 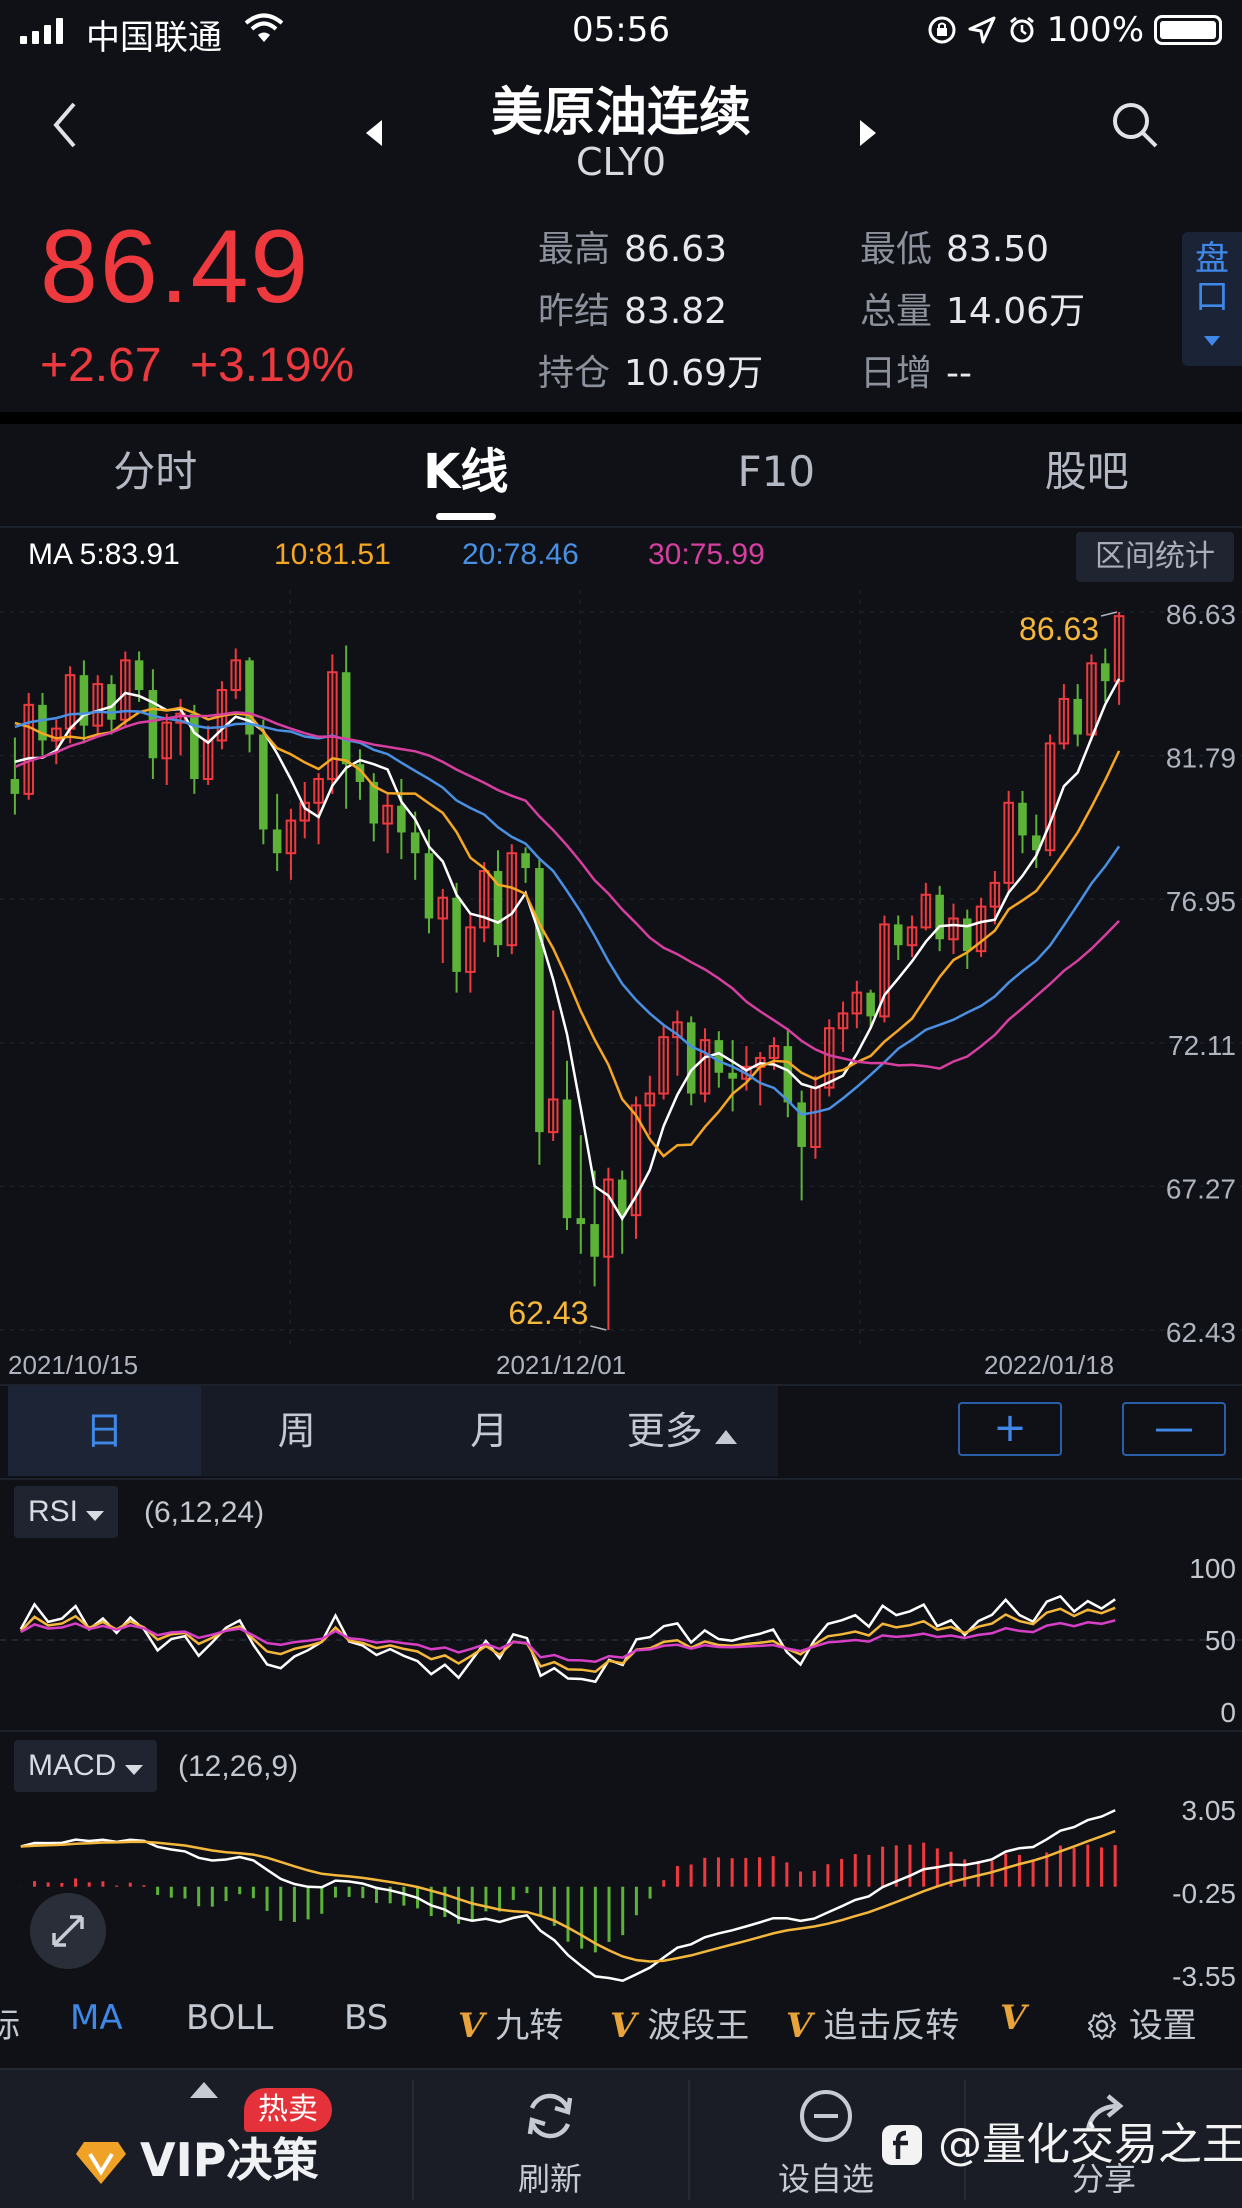 What do you see at coordinates (66, 1512) in the screenshot?
I see `rsi-indicator-select: RSI` at bounding box center [66, 1512].